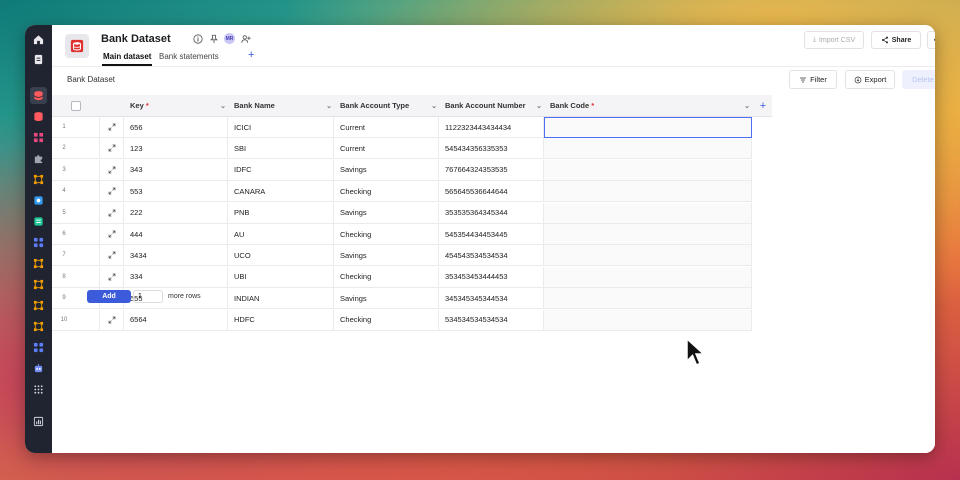 This screenshot has width=960, height=480. Describe the element at coordinates (281, 106) in the screenshot. I see `column-header-bank-name: Bank Name ⌄` at that location.